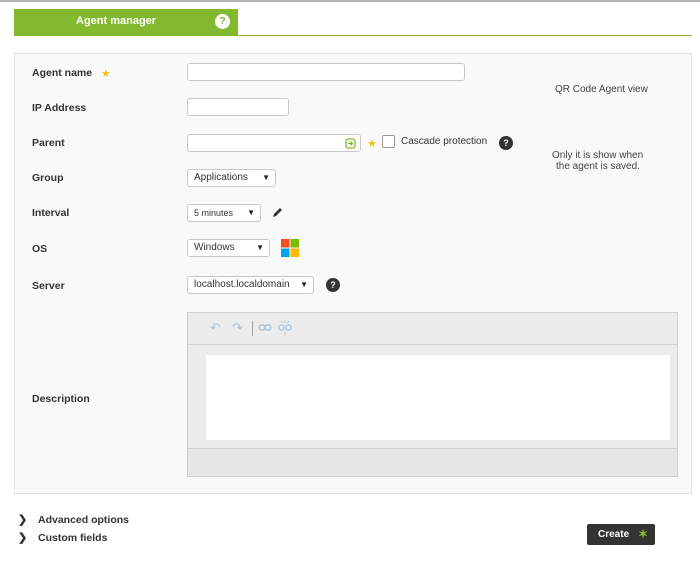  I want to click on os-label: OS, so click(40, 249).